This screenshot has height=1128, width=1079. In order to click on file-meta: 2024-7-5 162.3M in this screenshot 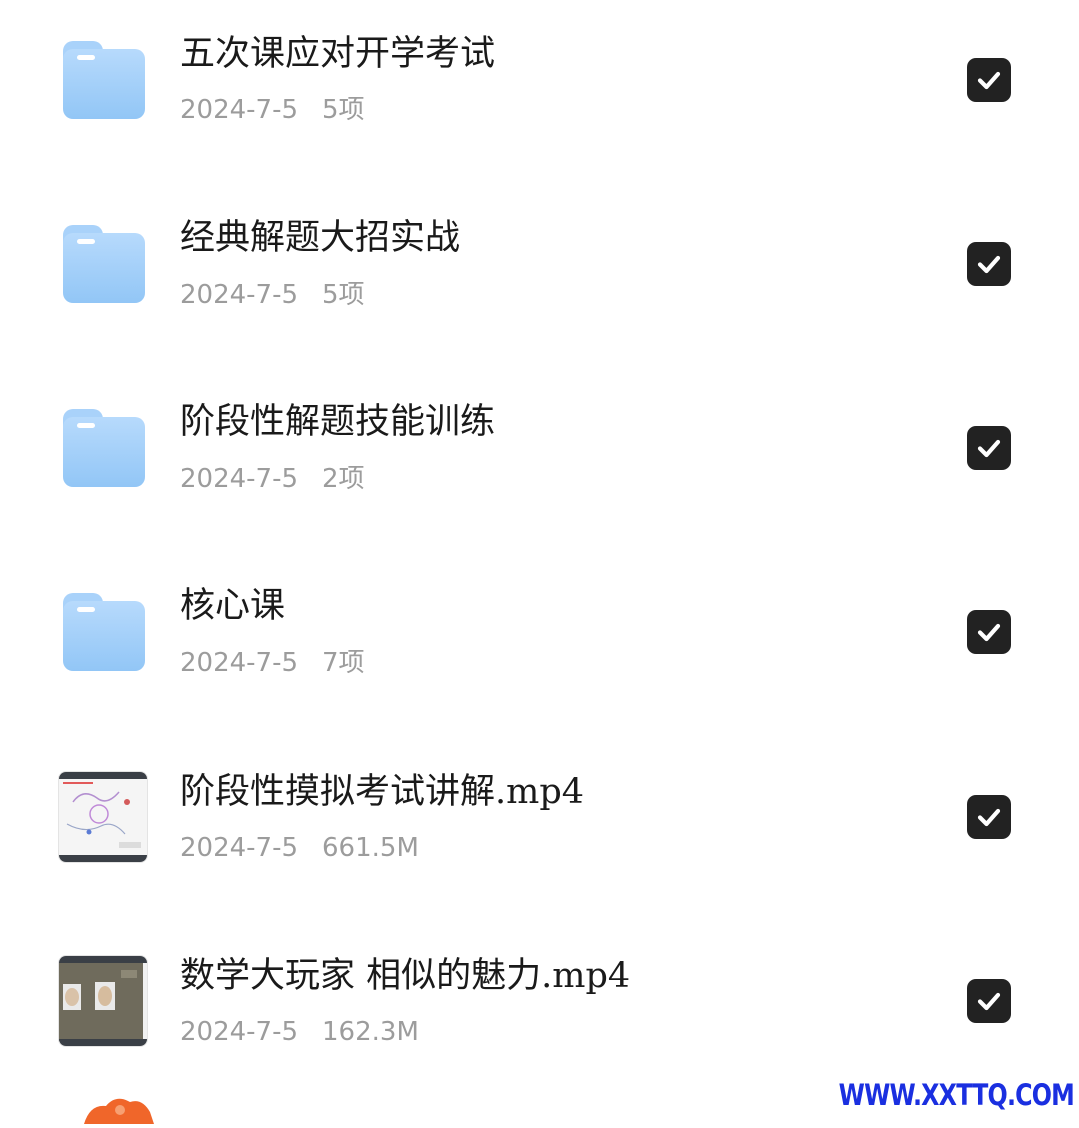, I will do `click(299, 1032)`.